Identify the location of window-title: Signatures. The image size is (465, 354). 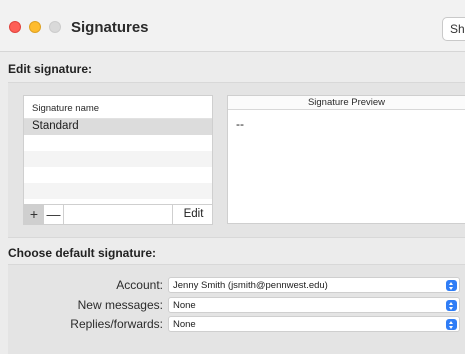
(110, 27).